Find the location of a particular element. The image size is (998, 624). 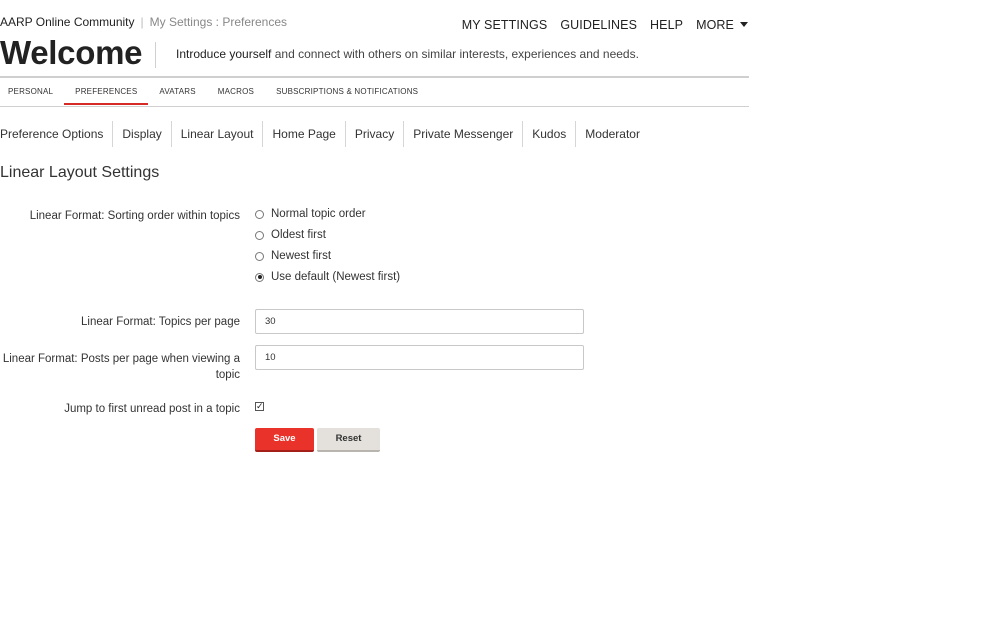

jump-unread-checkbox: ✓ is located at coordinates (259, 406).